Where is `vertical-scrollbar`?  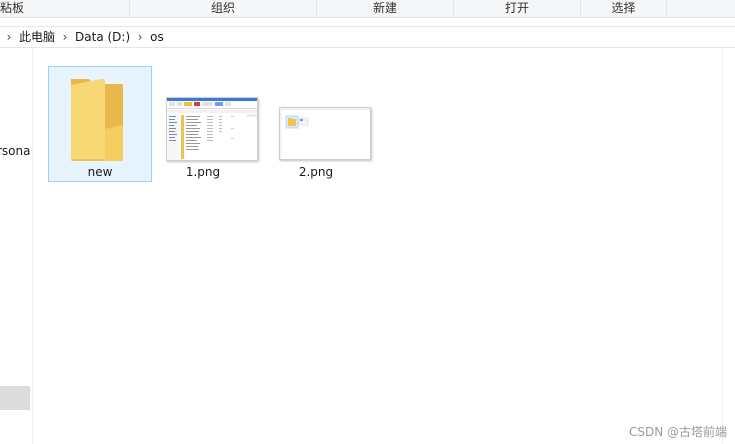
vertical-scrollbar is located at coordinates (728, 246).